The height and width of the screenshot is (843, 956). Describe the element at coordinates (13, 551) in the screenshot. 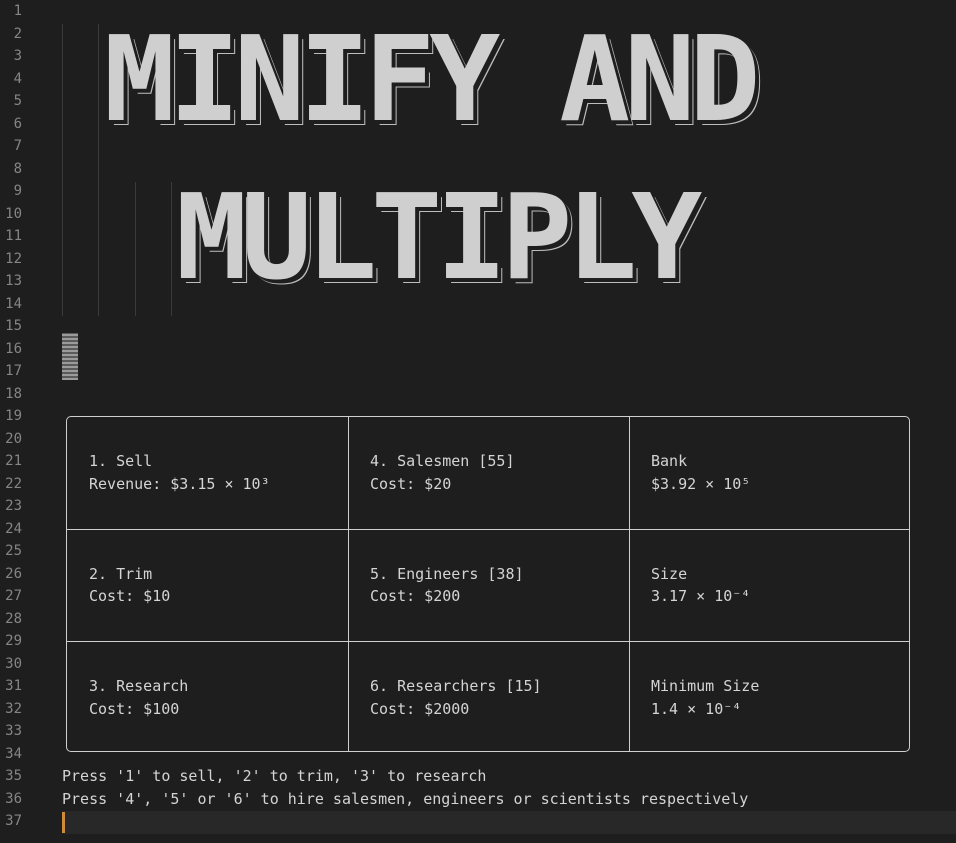

I see `line-number: 25` at that location.